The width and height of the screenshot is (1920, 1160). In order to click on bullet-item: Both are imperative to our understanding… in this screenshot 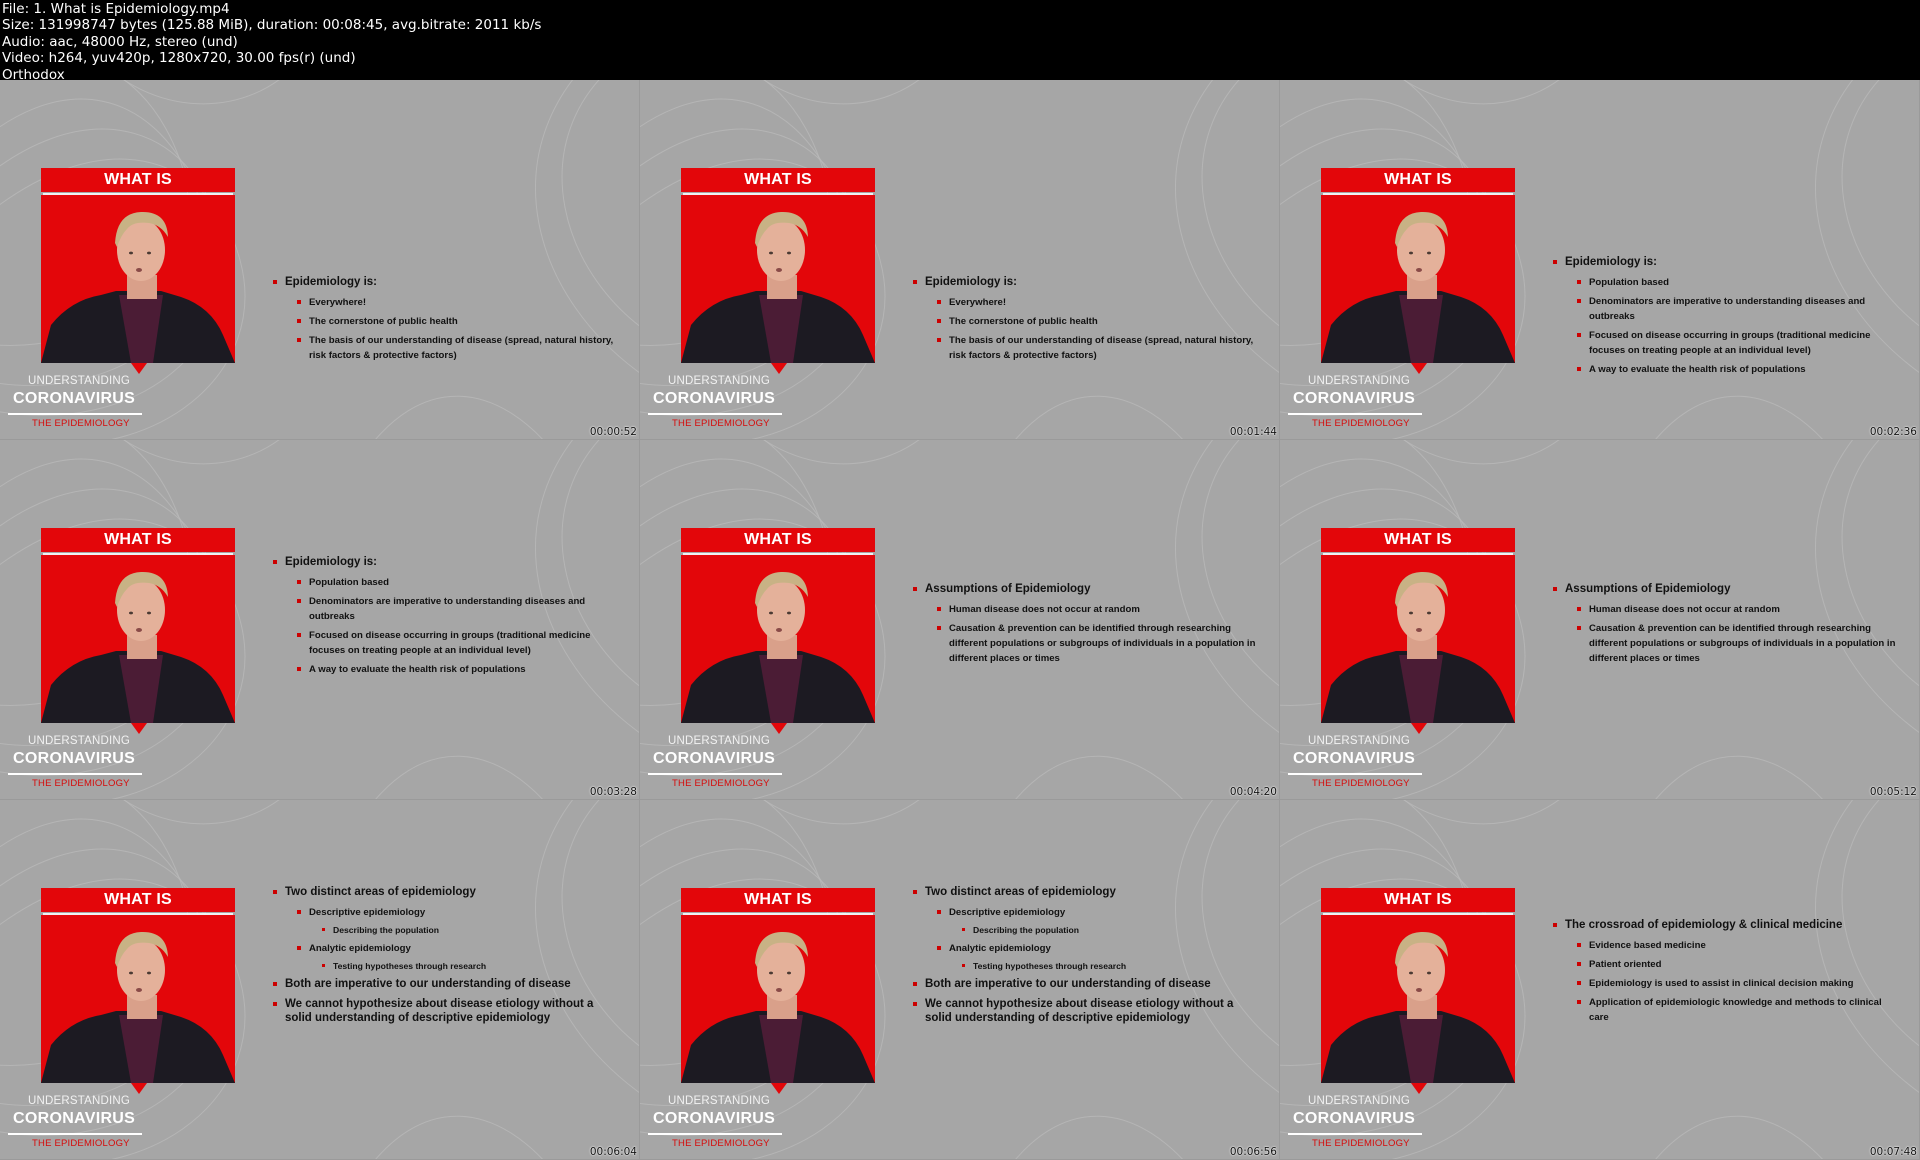, I will do `click(1088, 984)`.